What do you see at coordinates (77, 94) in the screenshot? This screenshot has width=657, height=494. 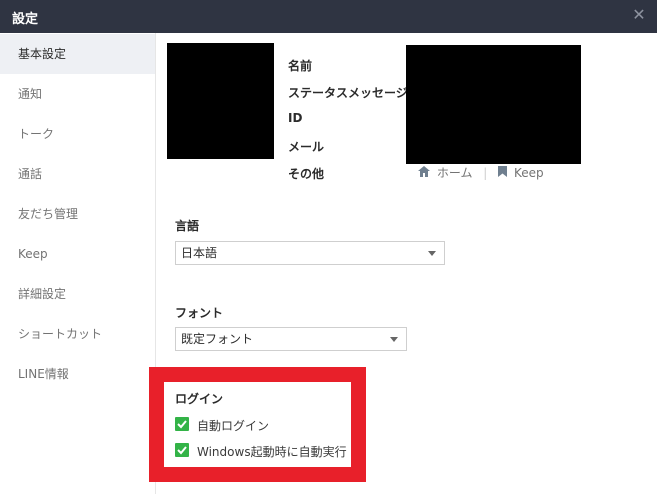 I see `sidebar-item-notifications: 通知` at bounding box center [77, 94].